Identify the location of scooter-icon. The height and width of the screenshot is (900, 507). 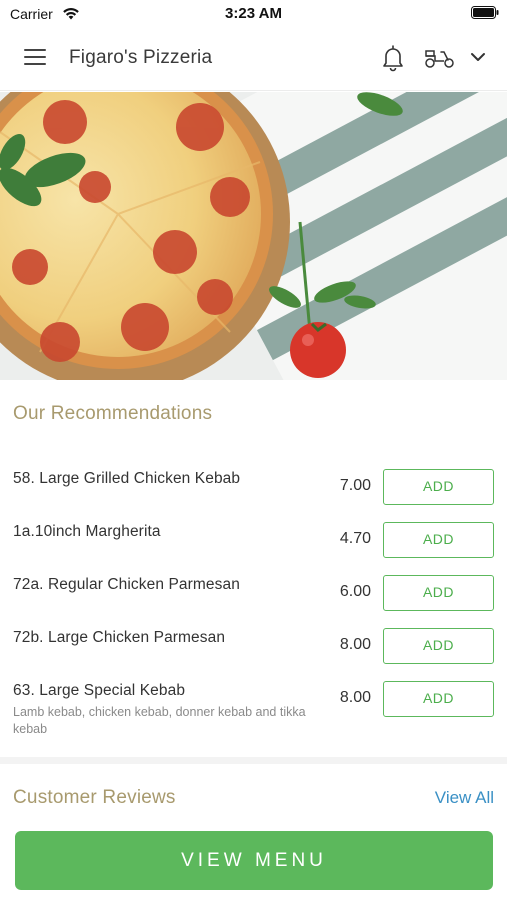
(440, 58).